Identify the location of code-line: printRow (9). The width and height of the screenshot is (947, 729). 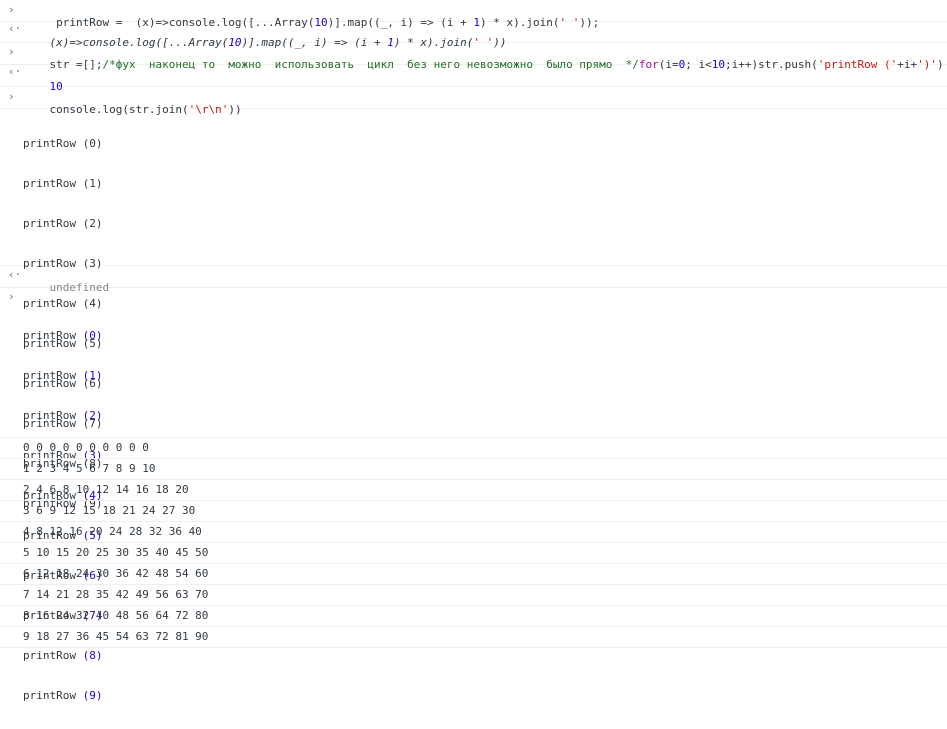
(485, 696).